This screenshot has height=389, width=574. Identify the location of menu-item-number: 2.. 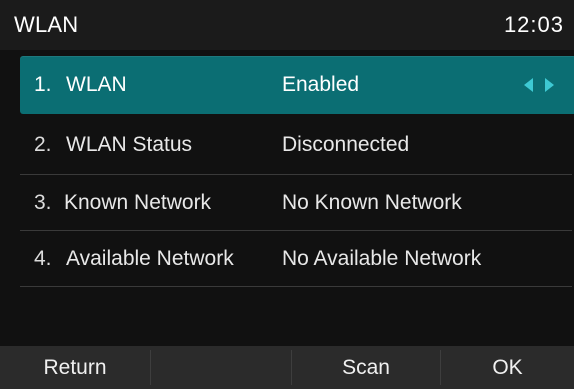
(43, 144).